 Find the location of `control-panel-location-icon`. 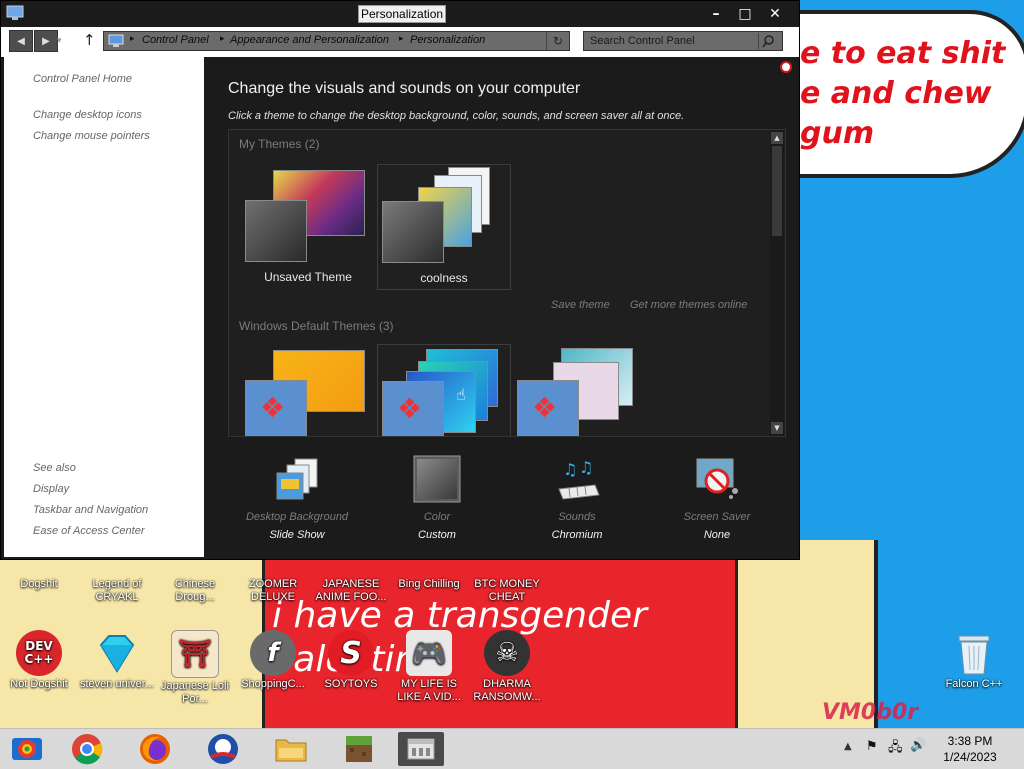

control-panel-location-icon is located at coordinates (116, 40).